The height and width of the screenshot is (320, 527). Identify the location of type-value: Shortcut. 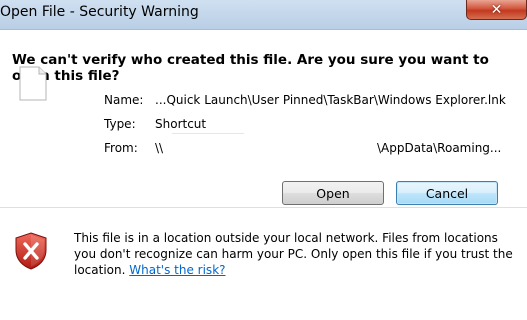
(181, 124).